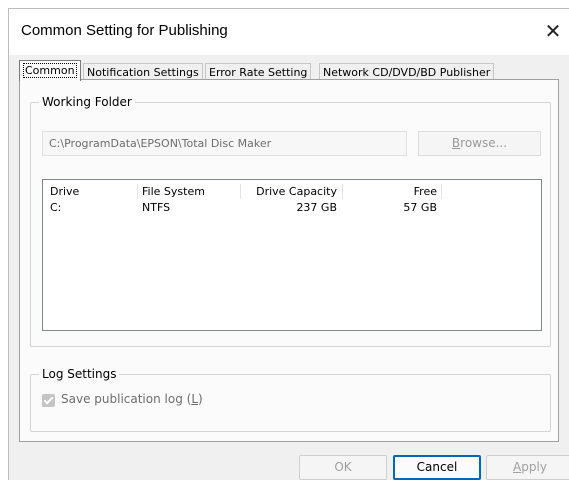  Describe the element at coordinates (173, 192) in the screenshot. I see `column-file-system: File System` at that location.